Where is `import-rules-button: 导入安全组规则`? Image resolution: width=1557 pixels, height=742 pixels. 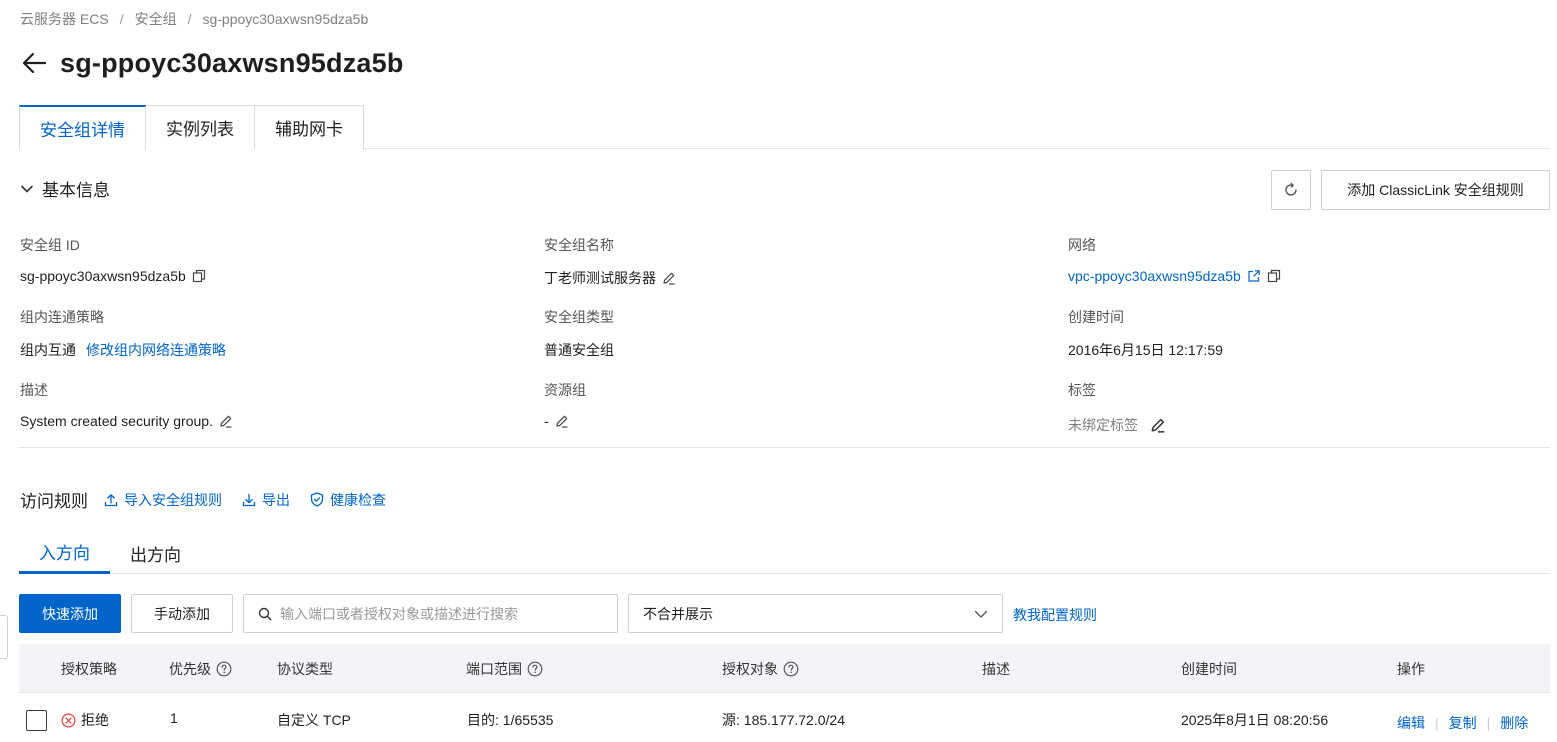
import-rules-button: 导入安全组规则 is located at coordinates (163, 500).